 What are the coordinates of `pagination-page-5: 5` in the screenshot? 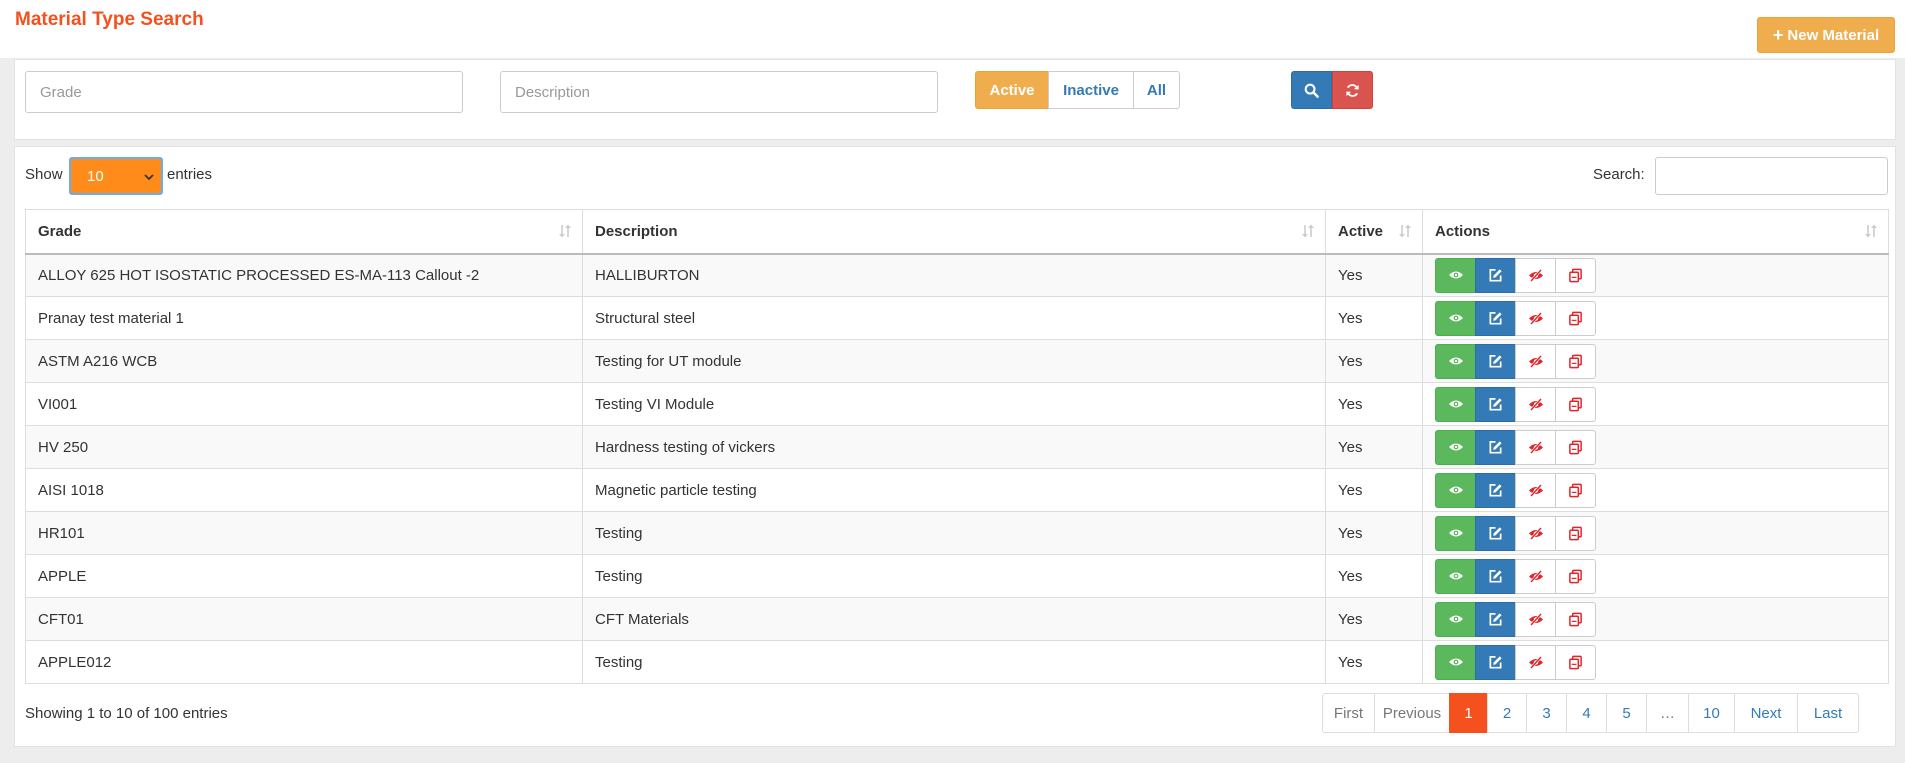 It's located at (1626, 713).